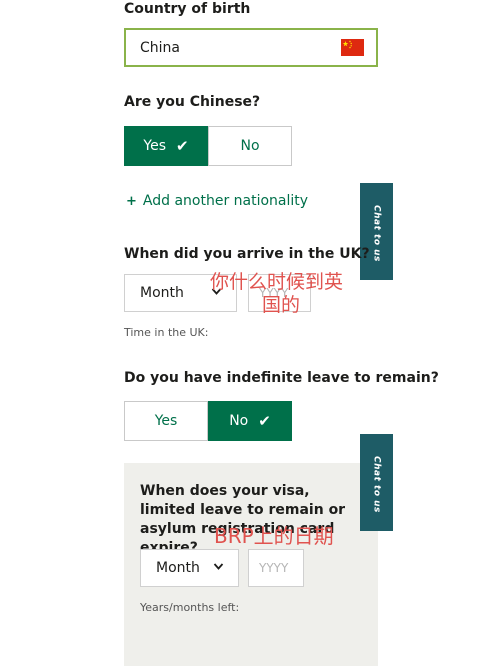  I want to click on visa-expiry-year-input: YYYY, so click(276, 568).